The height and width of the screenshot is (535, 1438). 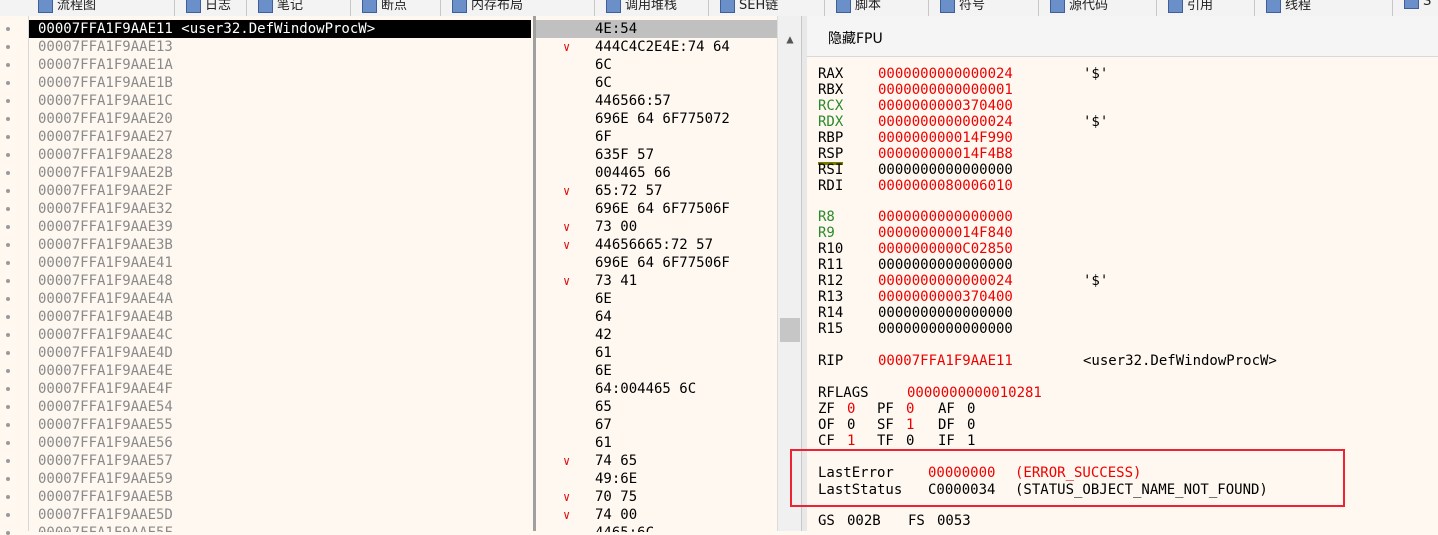 What do you see at coordinates (945, 90) in the screenshot?
I see `register-value: 0000000000000001` at bounding box center [945, 90].